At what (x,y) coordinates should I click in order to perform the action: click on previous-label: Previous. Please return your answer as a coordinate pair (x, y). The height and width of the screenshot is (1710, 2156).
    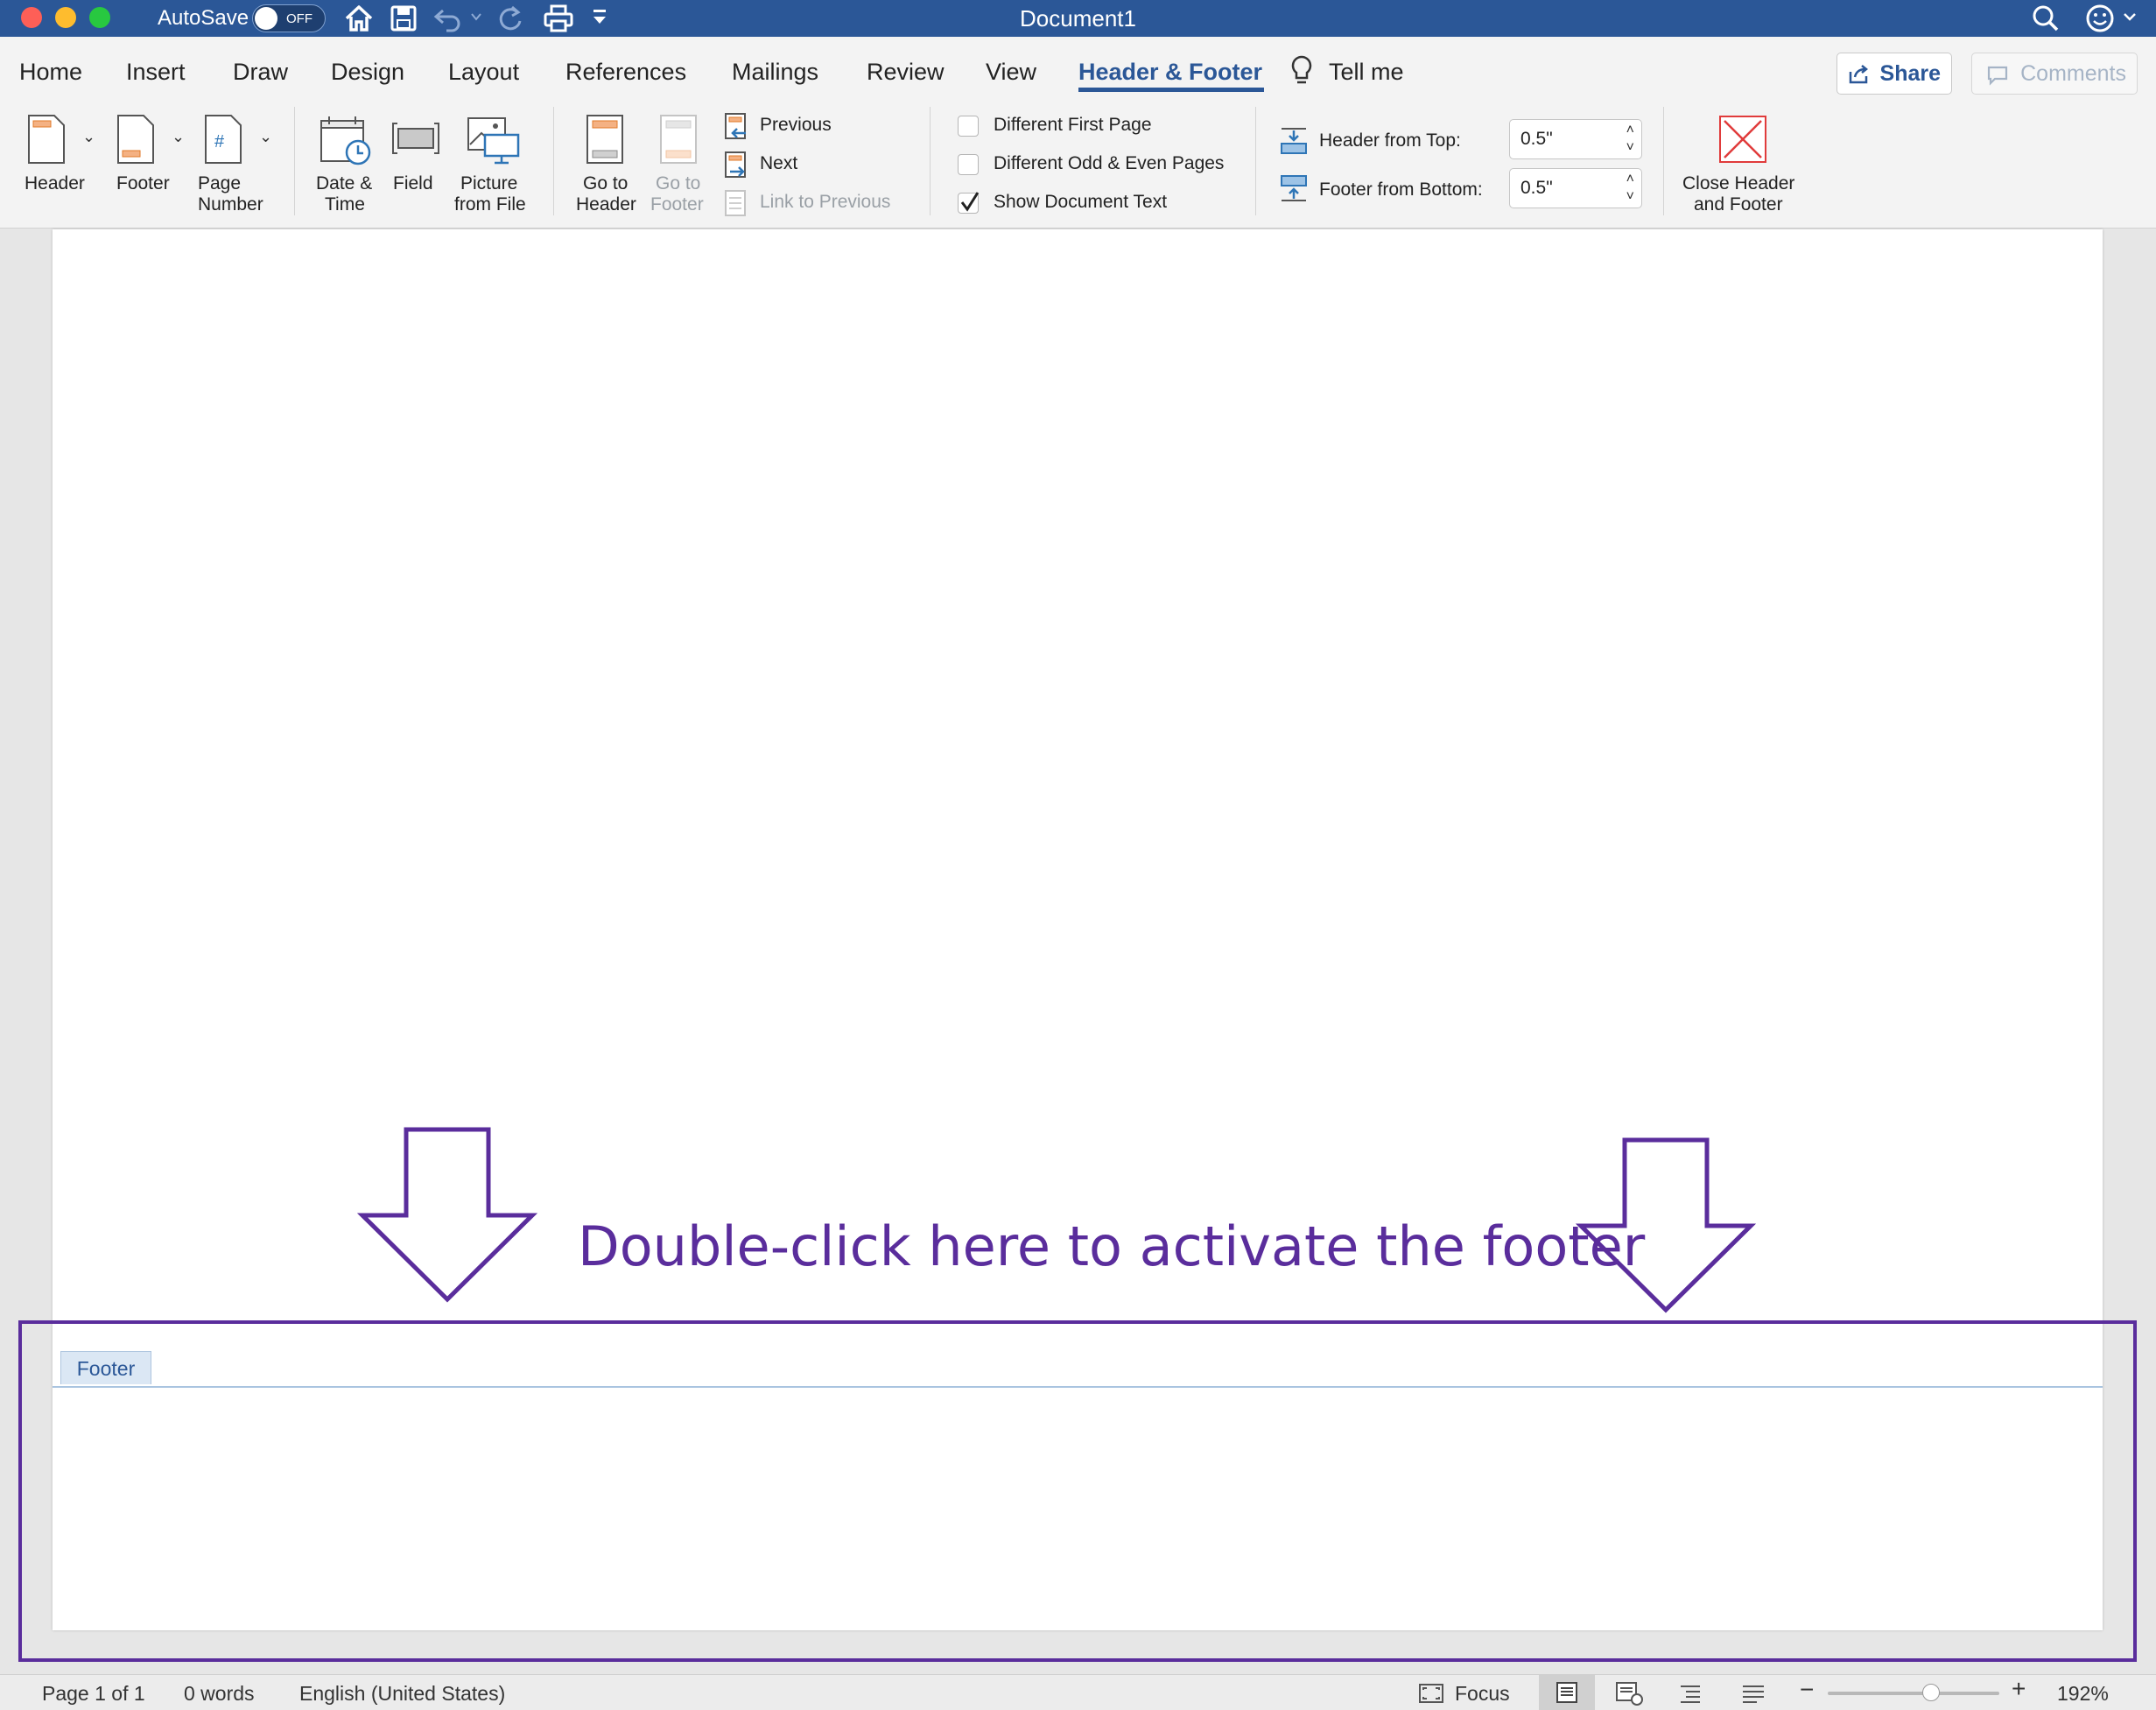
    Looking at the image, I should click on (796, 125).